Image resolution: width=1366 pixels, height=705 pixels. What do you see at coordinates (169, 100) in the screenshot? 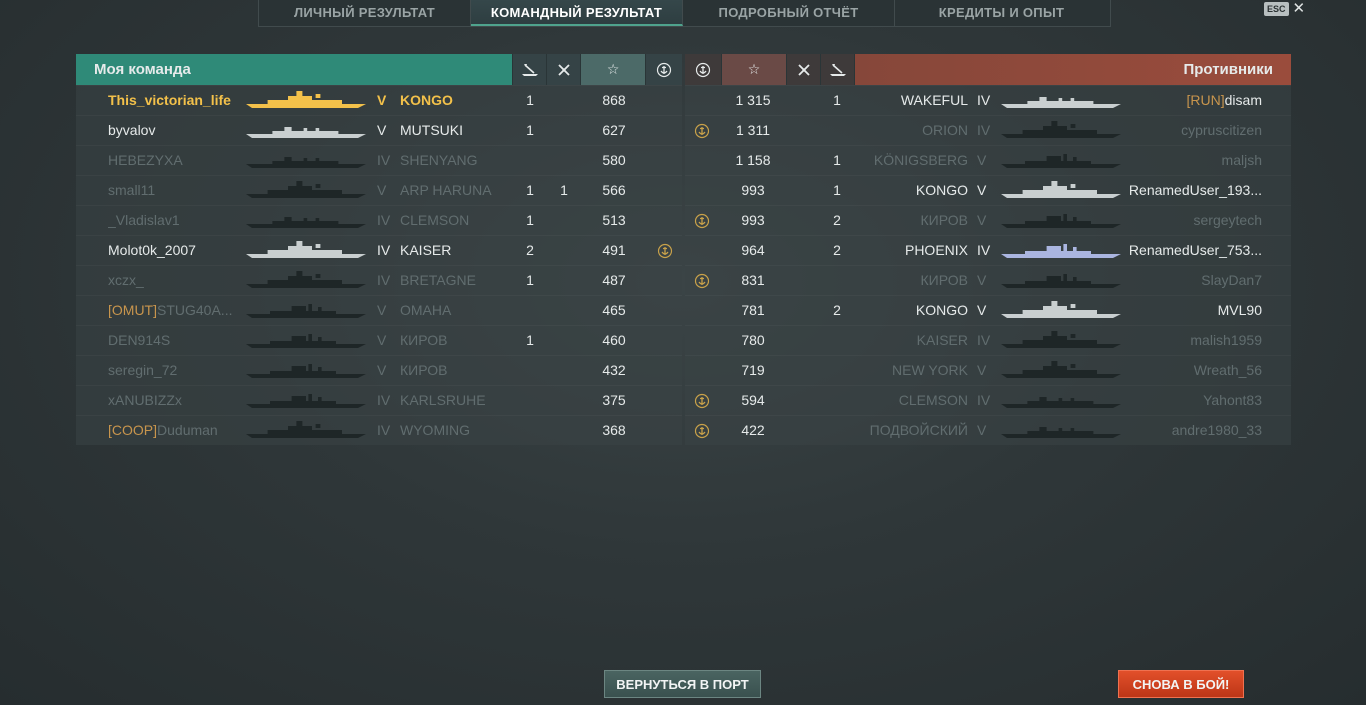
I see `player-nickname: This_victorian_life` at bounding box center [169, 100].